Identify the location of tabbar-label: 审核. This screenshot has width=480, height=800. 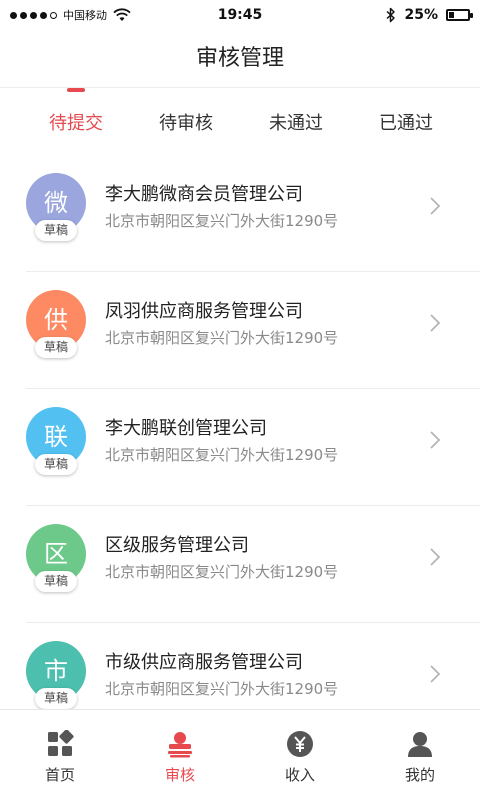
(179, 775).